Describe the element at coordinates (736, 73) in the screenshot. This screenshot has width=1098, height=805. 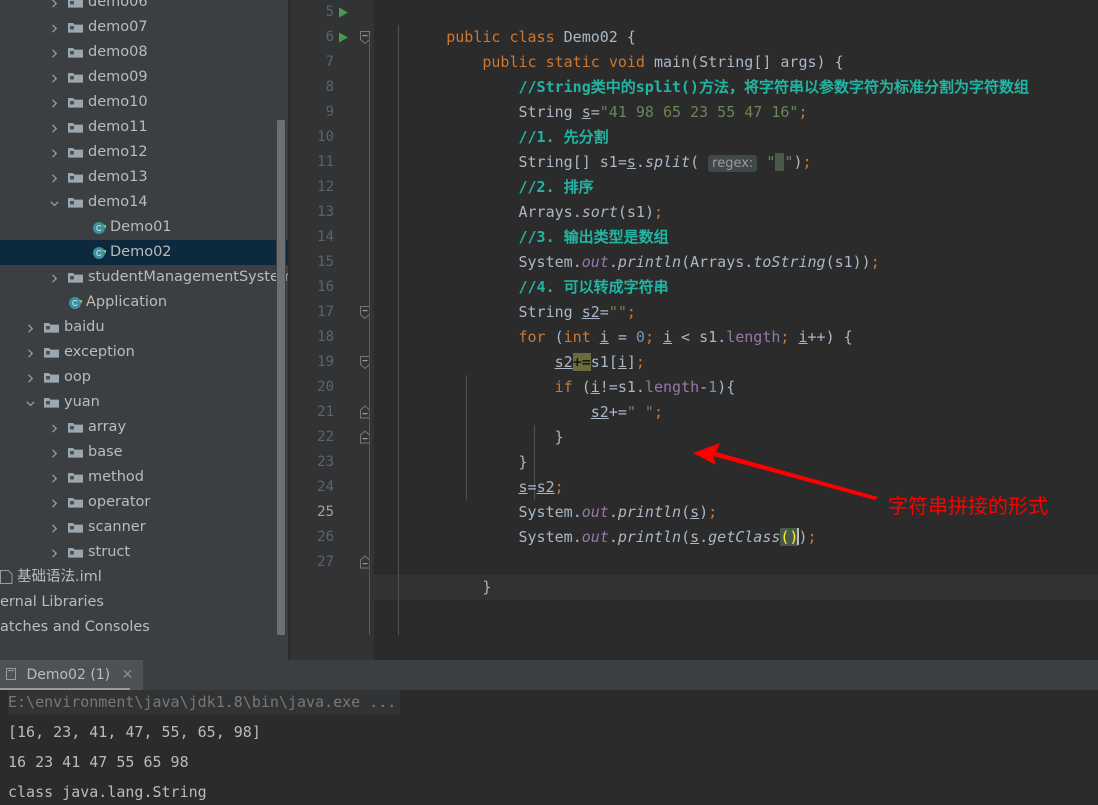
I see `code-line-7: //String类中的split()方法，将字符串以参数字符为标准分割为字符数组` at that location.